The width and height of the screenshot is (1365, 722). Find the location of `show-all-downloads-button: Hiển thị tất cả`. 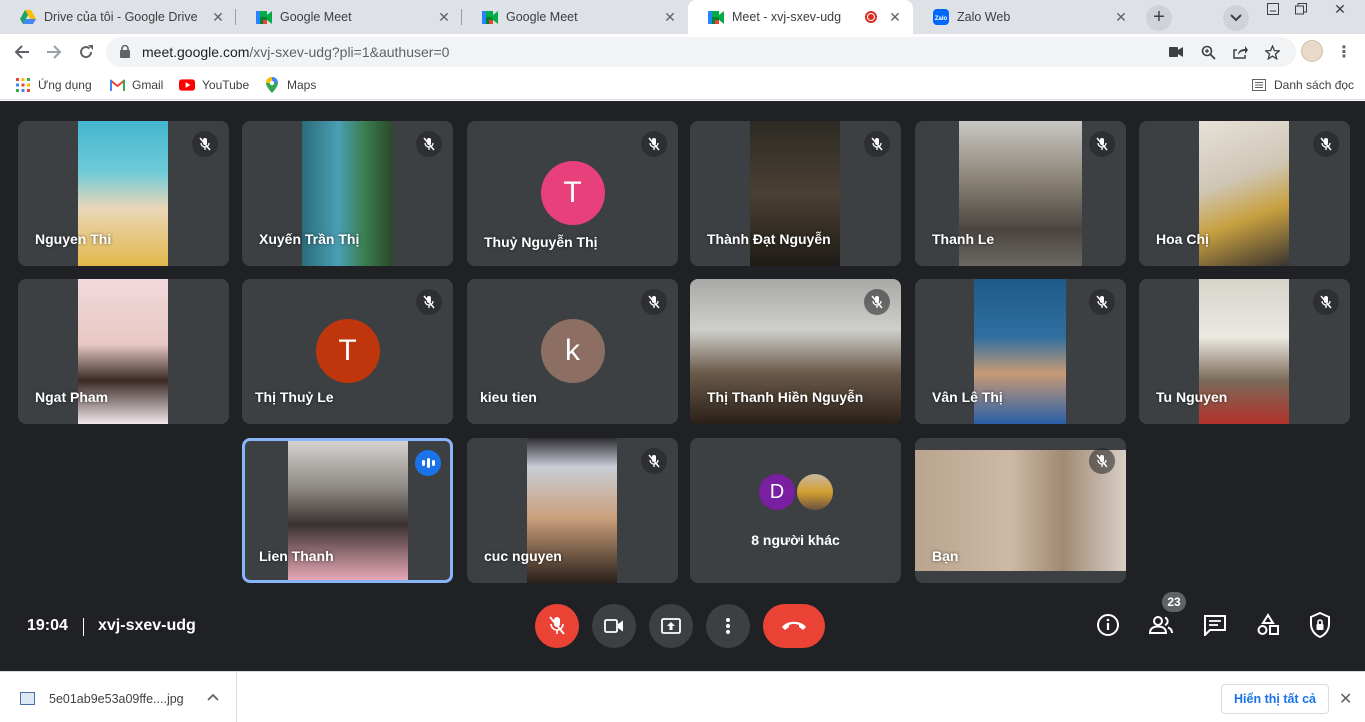

show-all-downloads-button: Hiển thị tất cả is located at coordinates (1275, 699).